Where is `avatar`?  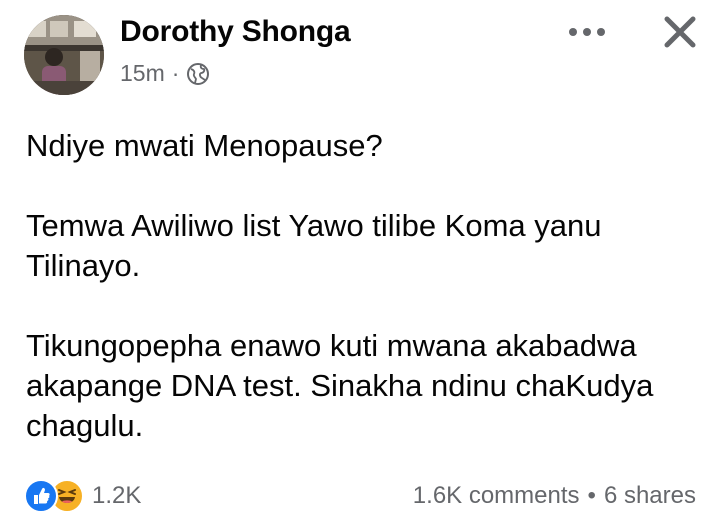 avatar is located at coordinates (64, 55).